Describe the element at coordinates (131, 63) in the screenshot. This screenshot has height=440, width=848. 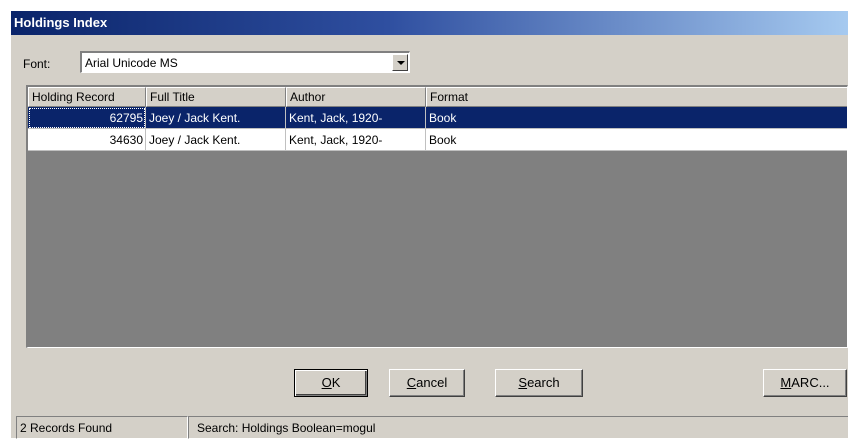
I see `font-select-value: Arial Unicode MS` at that location.